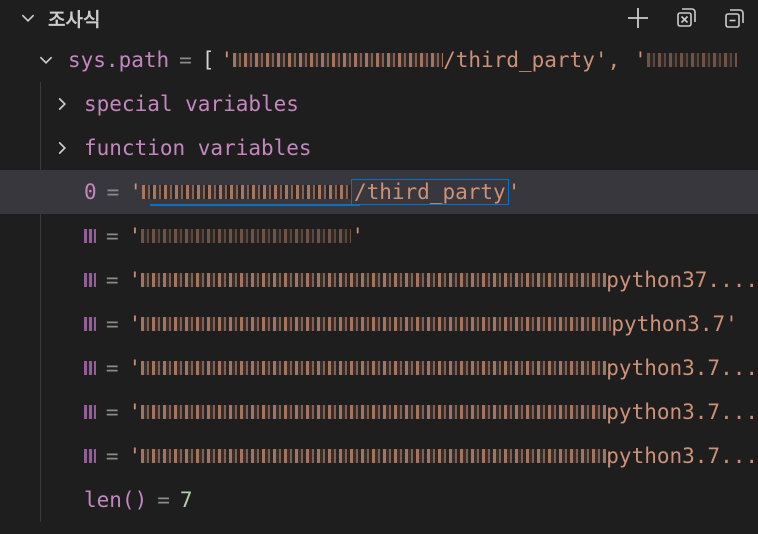  I want to click on watch-panel-header: 조사식, so click(379, 18).